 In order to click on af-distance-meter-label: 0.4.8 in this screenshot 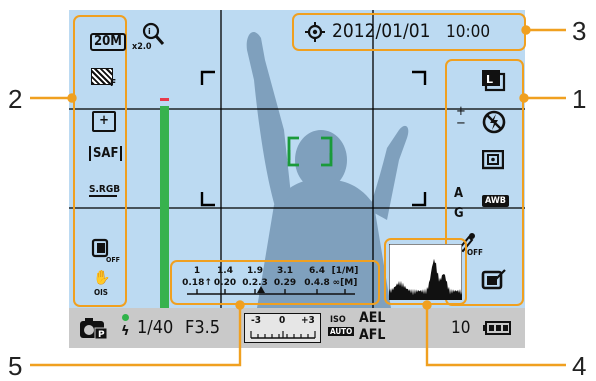, I will do `click(317, 283)`.